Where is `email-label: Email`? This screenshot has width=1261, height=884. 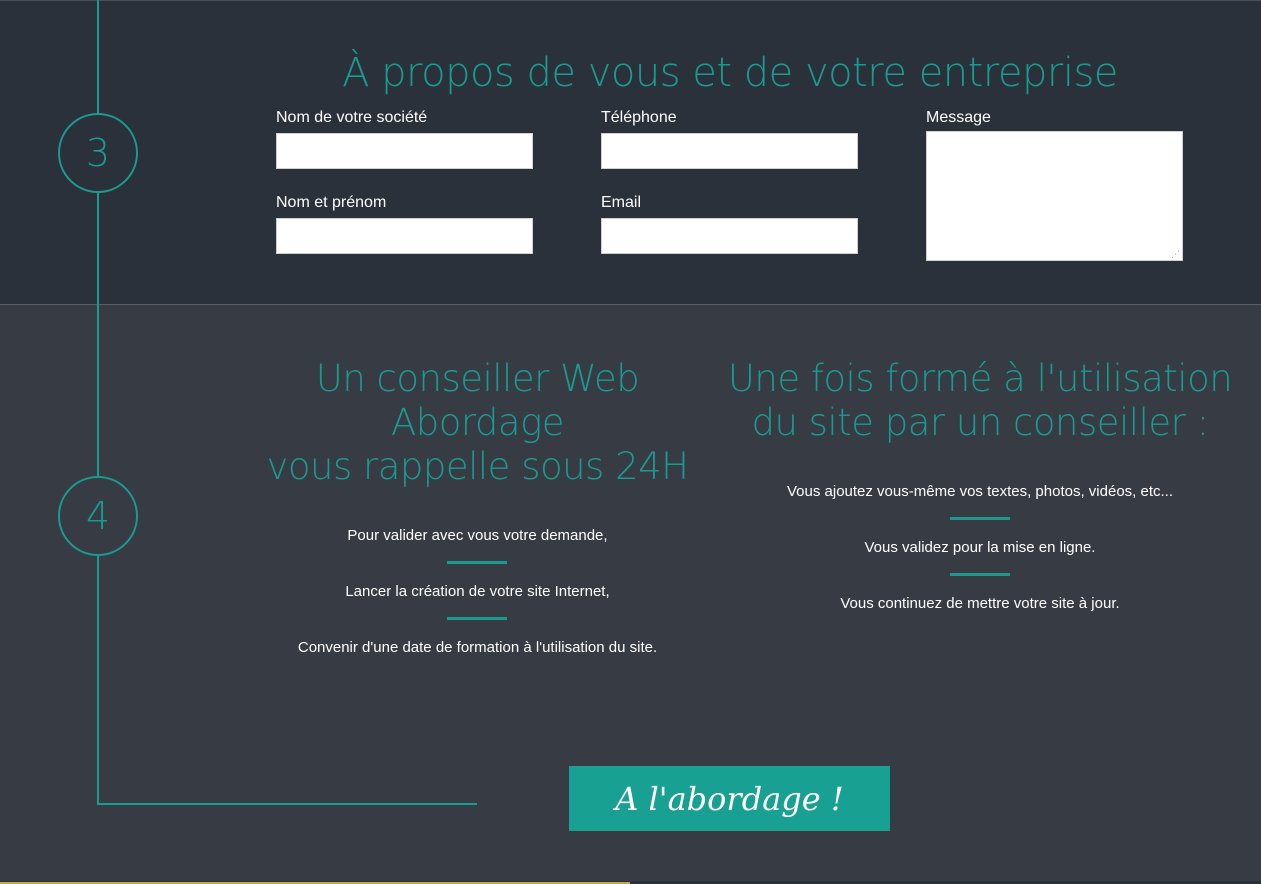
email-label: Email is located at coordinates (621, 202).